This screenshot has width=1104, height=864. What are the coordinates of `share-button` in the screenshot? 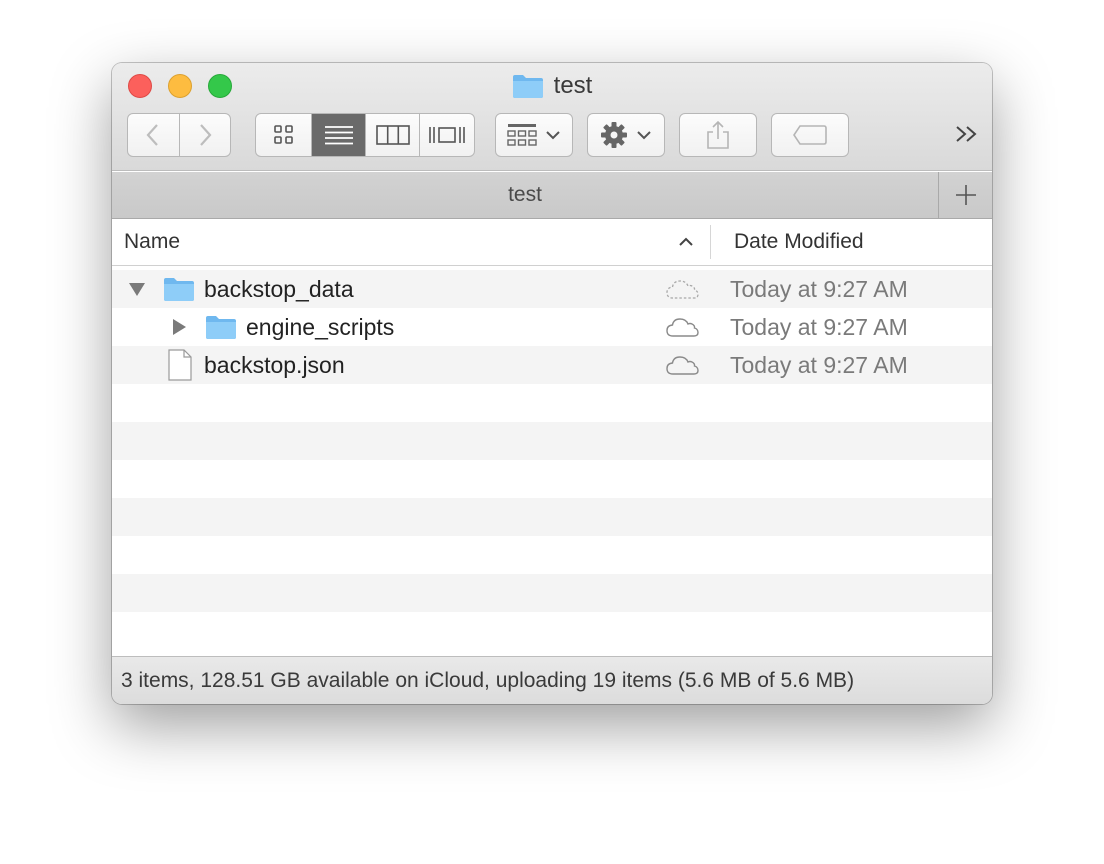 It's located at (718, 135).